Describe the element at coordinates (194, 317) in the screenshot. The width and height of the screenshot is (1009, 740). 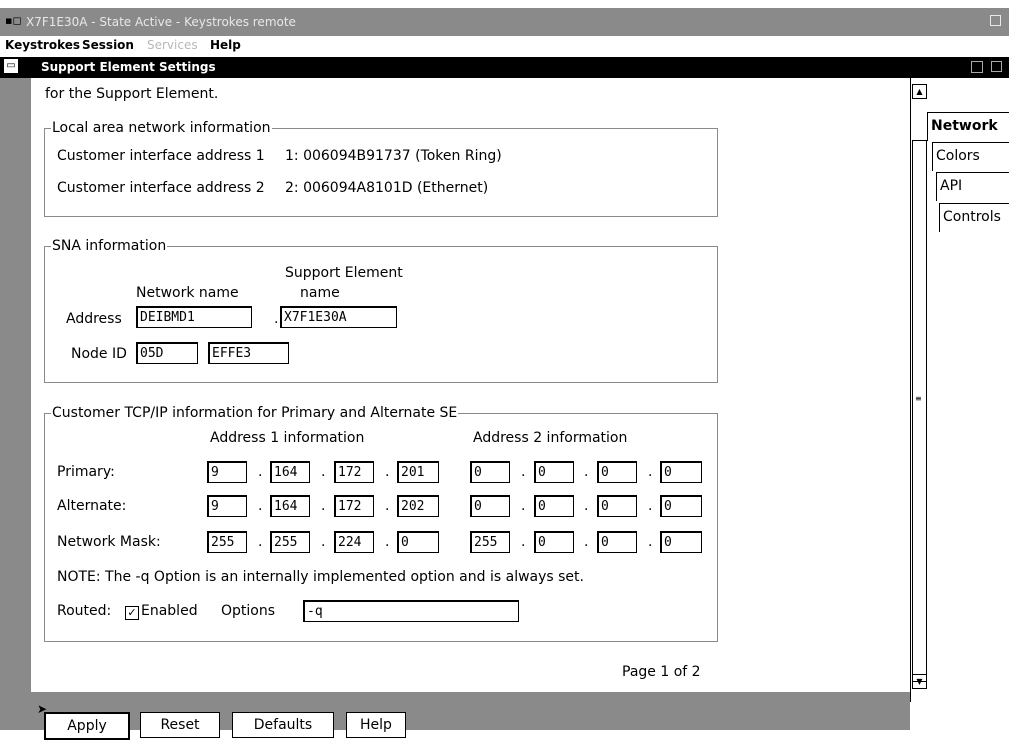
I see `sna-network-name-input: DEIBMD1` at that location.